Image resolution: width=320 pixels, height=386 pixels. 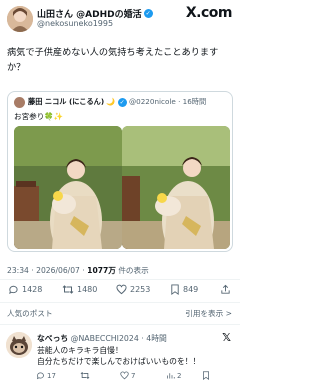 I want to click on reply-text: 芸能人のキラキラ自慢！ 自分たちだけで楽しんでおけばいいものを！！, so click(x=132, y=356).